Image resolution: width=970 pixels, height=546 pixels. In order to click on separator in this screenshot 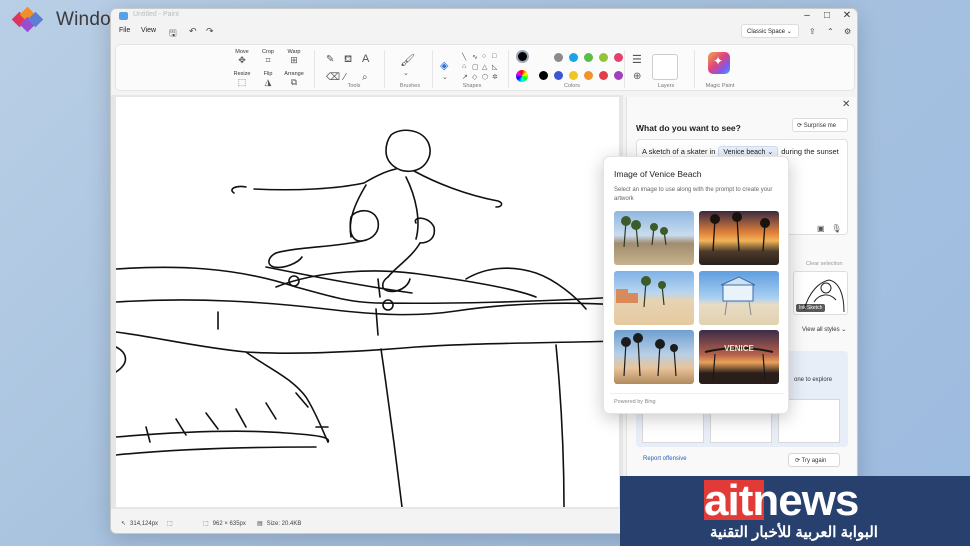, I will do `click(508, 69)`.